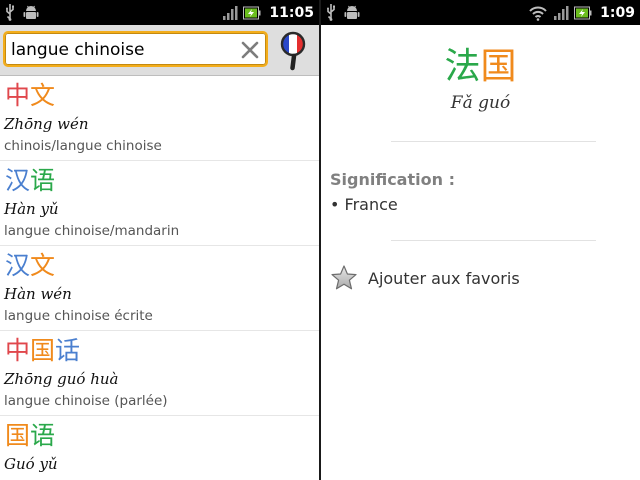 This screenshot has height=480, width=640. I want to click on result-hanzi: 中文, so click(30, 95).